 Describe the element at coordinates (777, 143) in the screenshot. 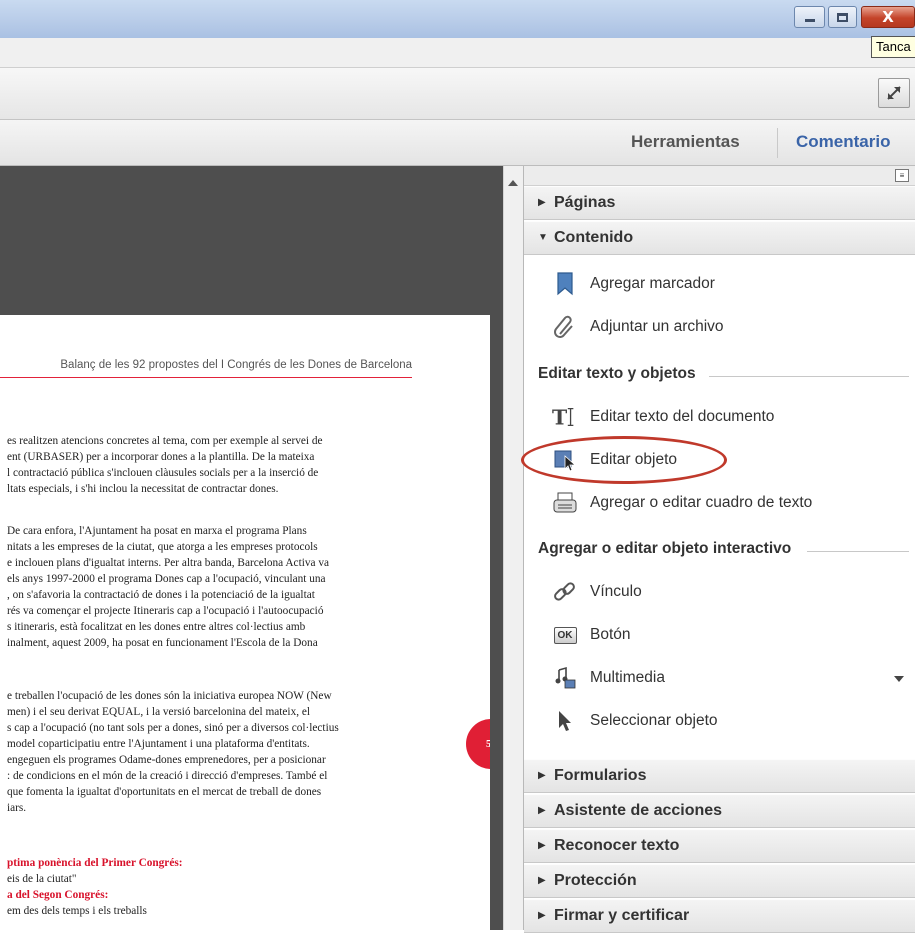

I see `tab-divider` at that location.